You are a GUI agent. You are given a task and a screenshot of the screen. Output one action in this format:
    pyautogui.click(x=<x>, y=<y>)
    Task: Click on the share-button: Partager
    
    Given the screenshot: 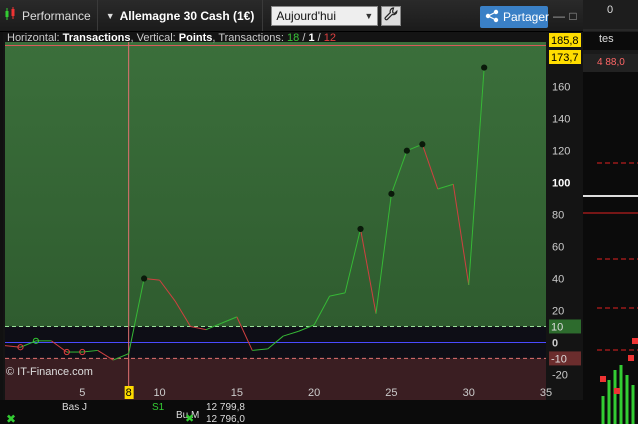 What is the action you would take?
    pyautogui.click(x=515, y=17)
    